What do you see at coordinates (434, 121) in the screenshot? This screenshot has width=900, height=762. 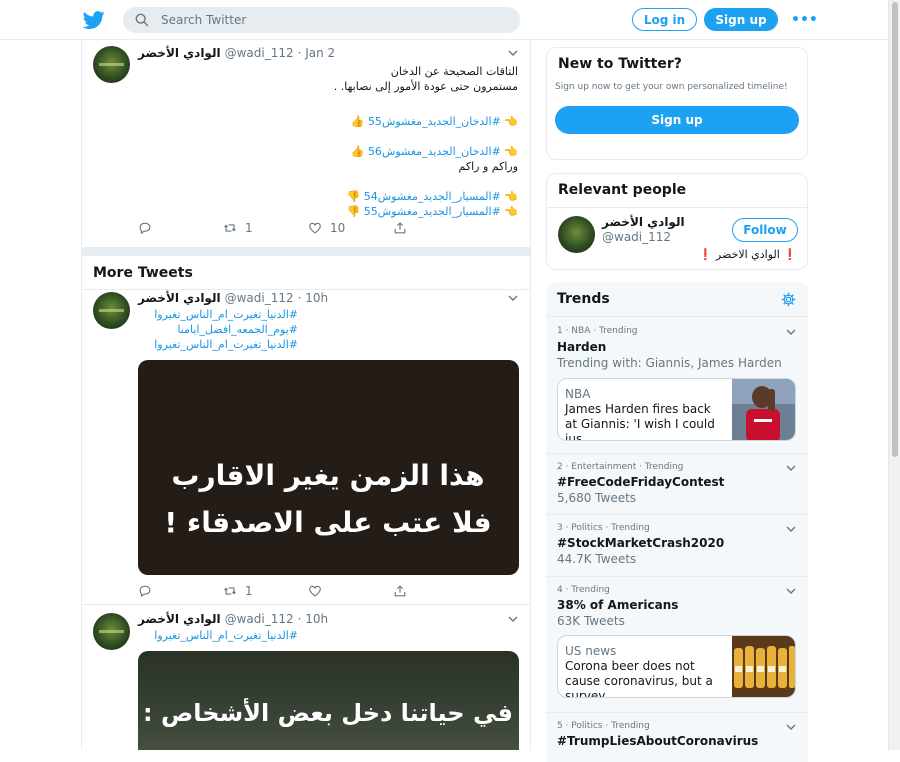 I see `hashtag-link: 👈 #الدخان_الجديد_مغشوش55 👍` at bounding box center [434, 121].